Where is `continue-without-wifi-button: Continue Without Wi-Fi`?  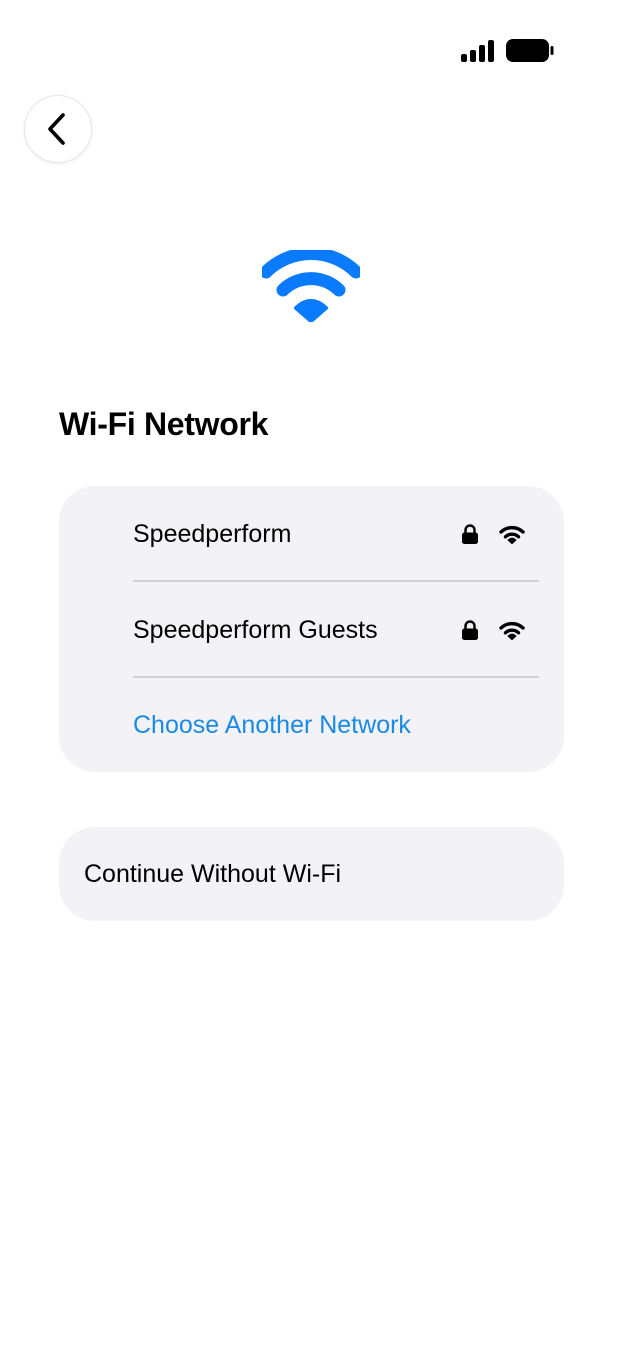
continue-without-wifi-button: Continue Without Wi-Fi is located at coordinates (311, 874).